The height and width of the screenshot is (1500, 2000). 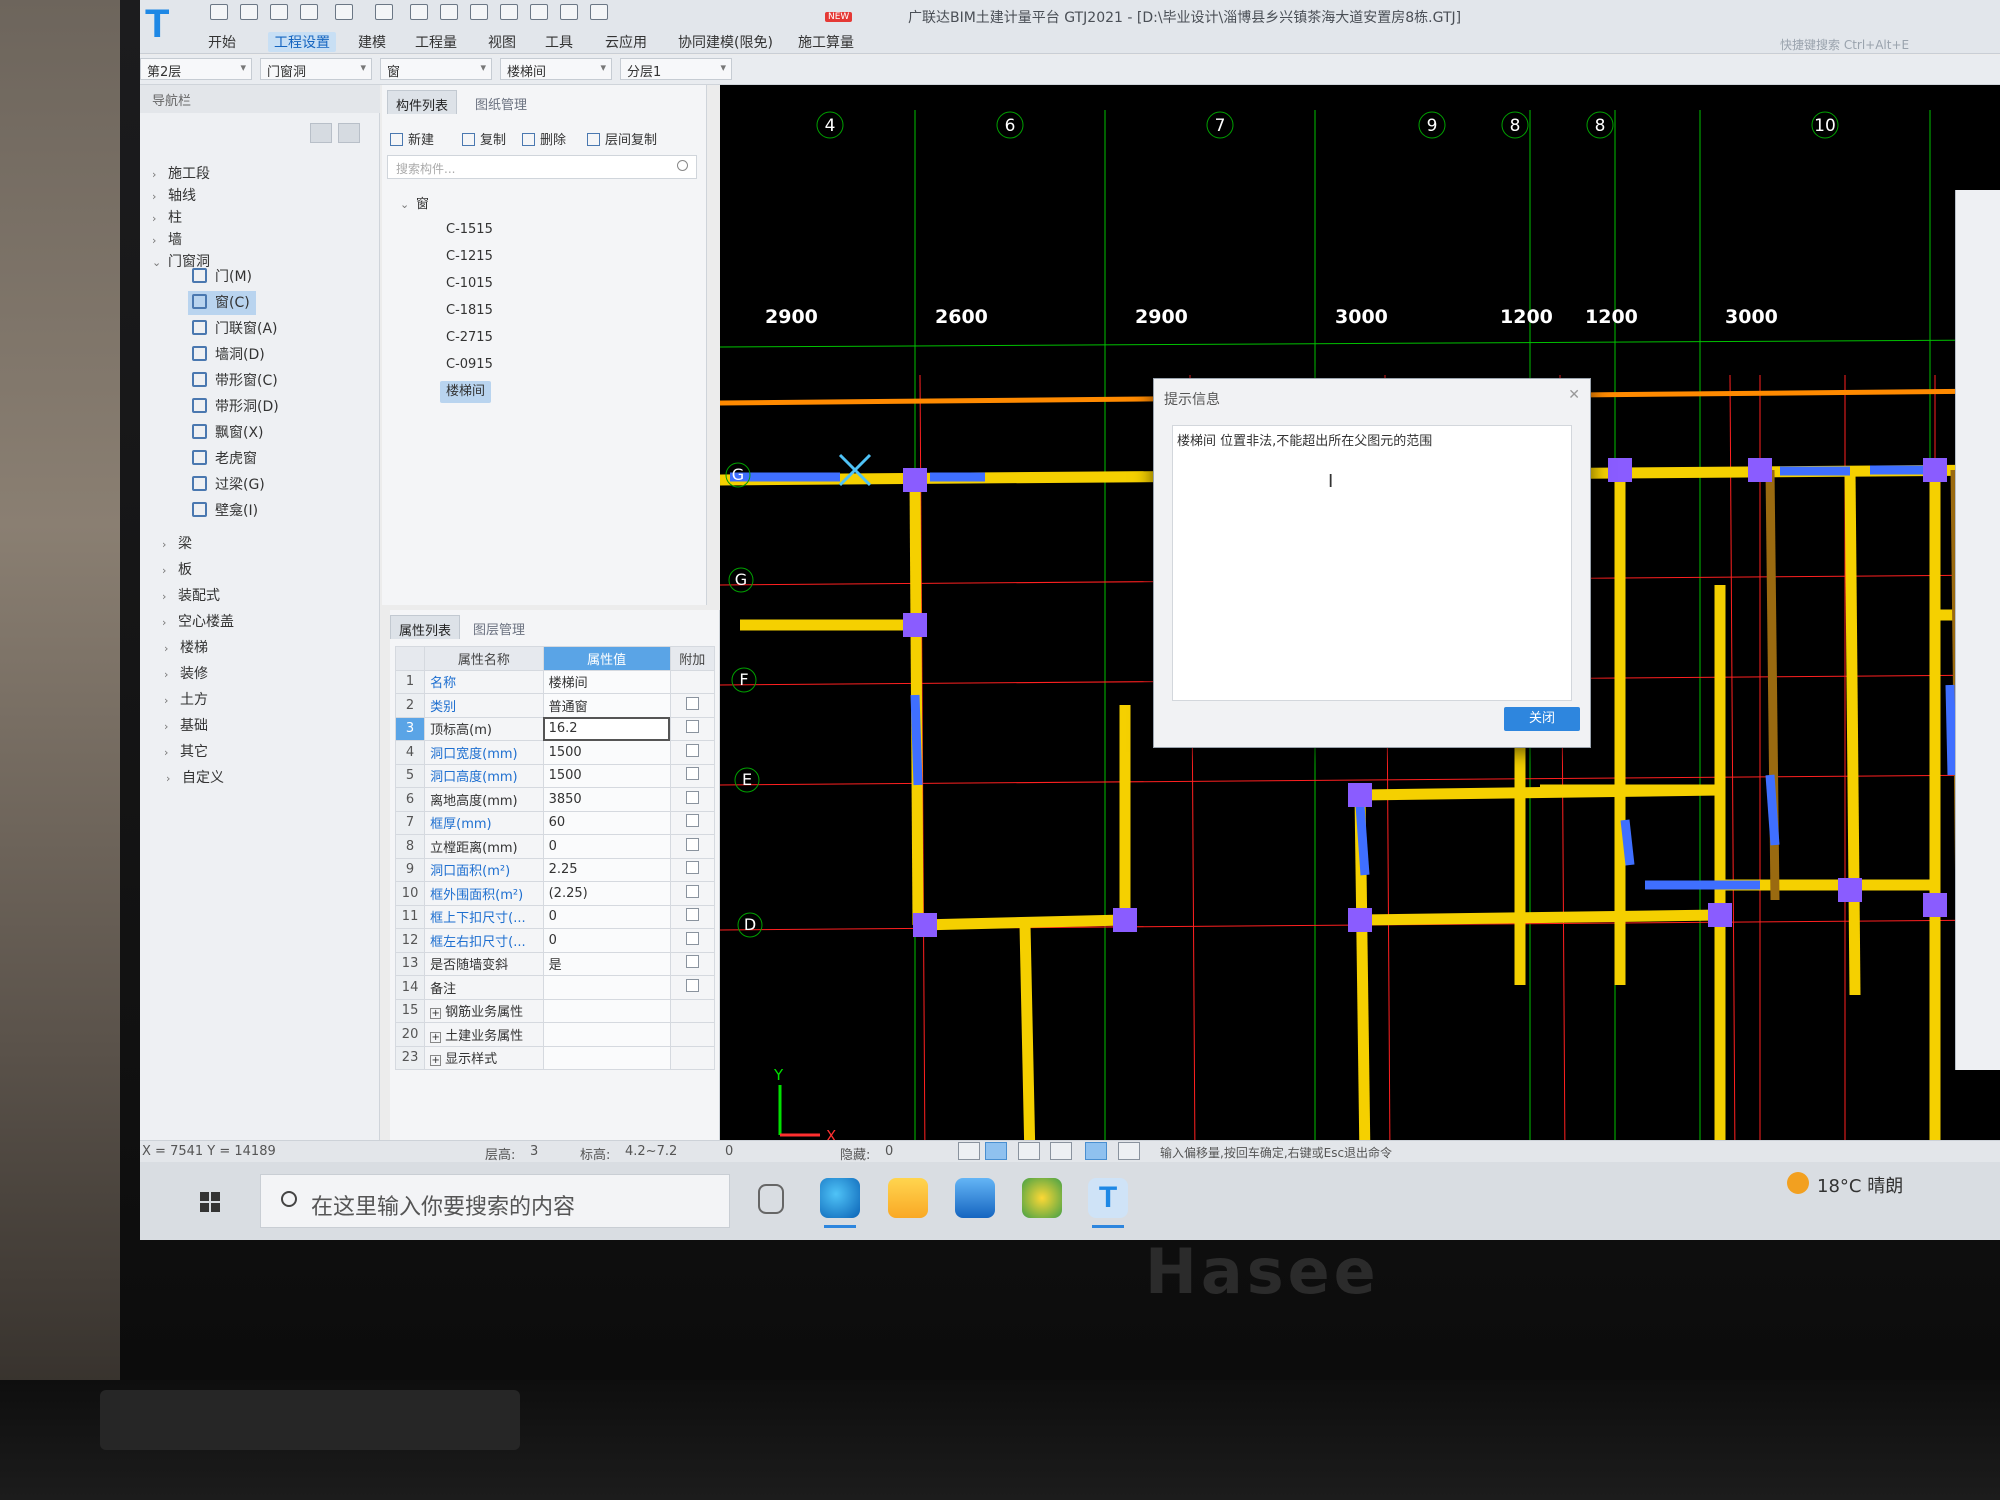 I want to click on tree-child-strip-window: 带形窗(C), so click(x=236, y=381).